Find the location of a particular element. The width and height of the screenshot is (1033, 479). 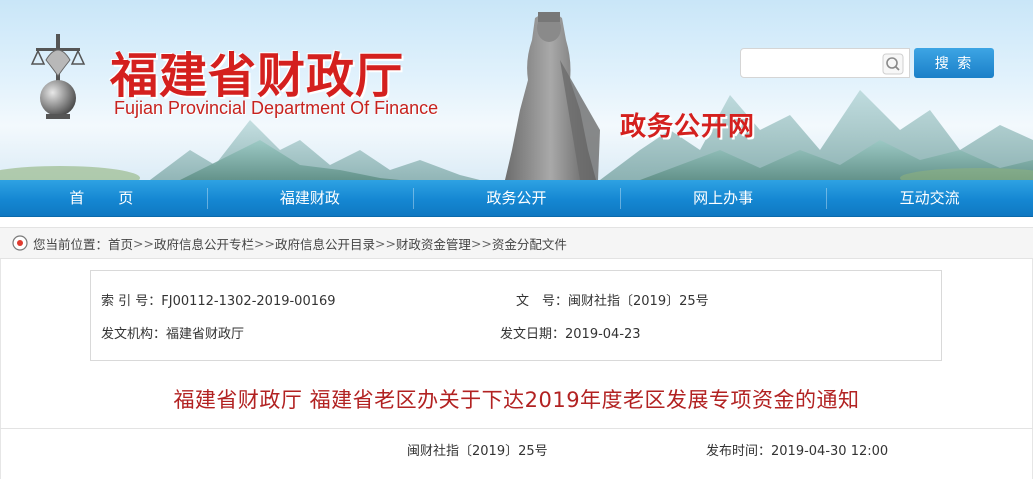

publish-time: 发布时间：2019-04-30 12:00 is located at coordinates (797, 449).